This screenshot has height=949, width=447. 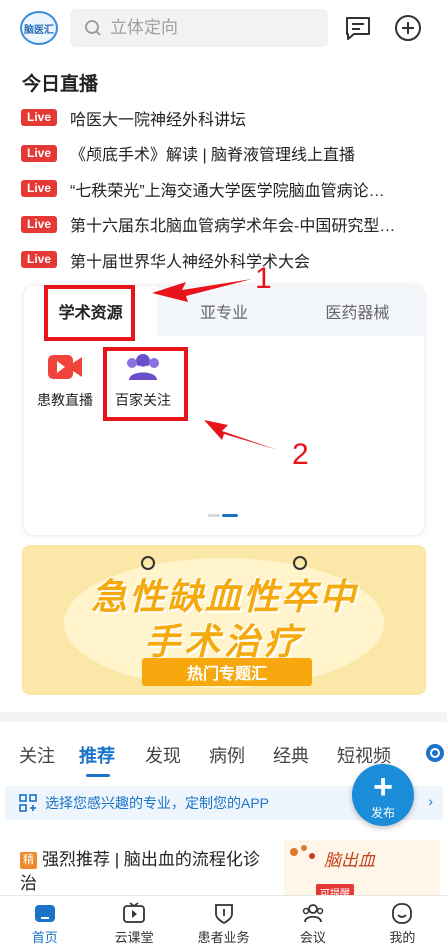 I want to click on group-icon, so click(x=313, y=913).